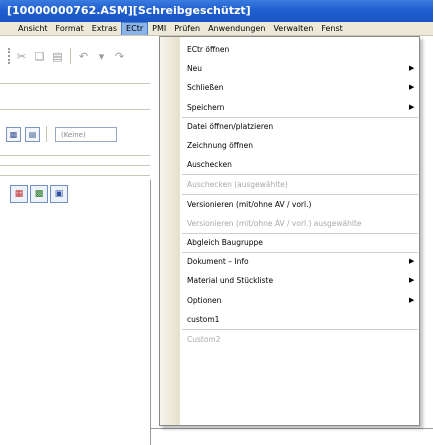 The height and width of the screenshot is (445, 433). What do you see at coordinates (230, 126) in the screenshot?
I see `menu-item-label: Datei öffnen/platzieren` at bounding box center [230, 126].